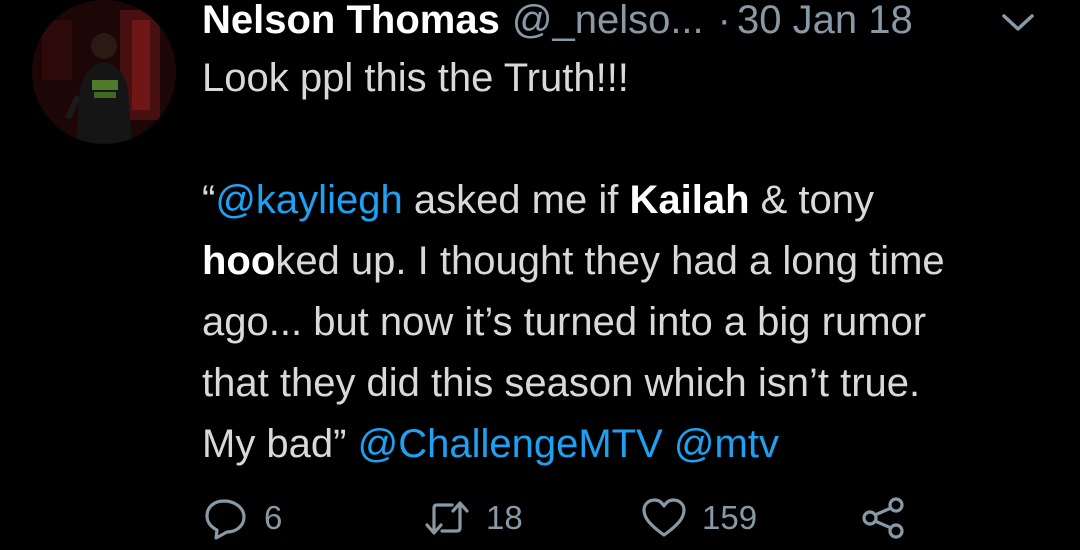 This screenshot has height=550, width=1080. I want to click on chevron-down-icon, so click(1018, 22).